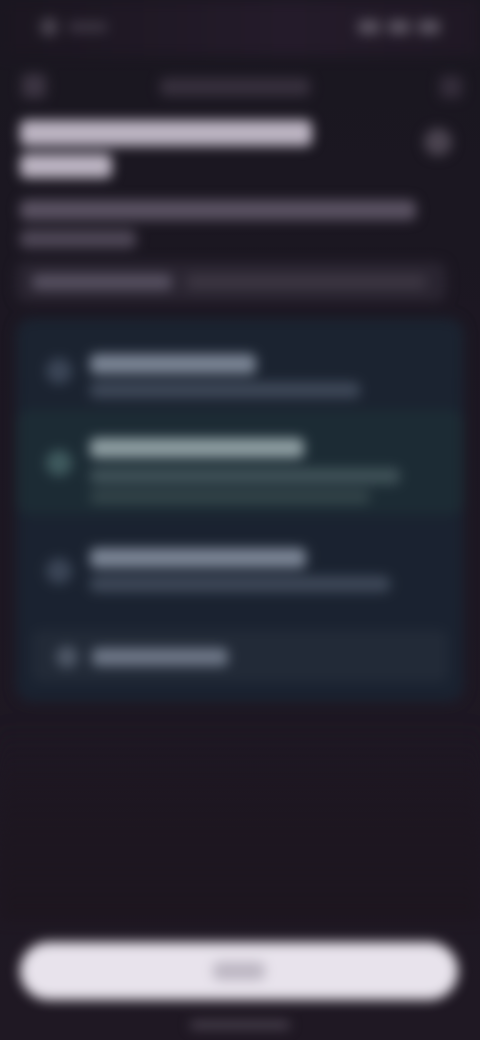 Image resolution: width=480 pixels, height=1040 pixels. I want to click on option-item-2-selected, so click(240, 462).